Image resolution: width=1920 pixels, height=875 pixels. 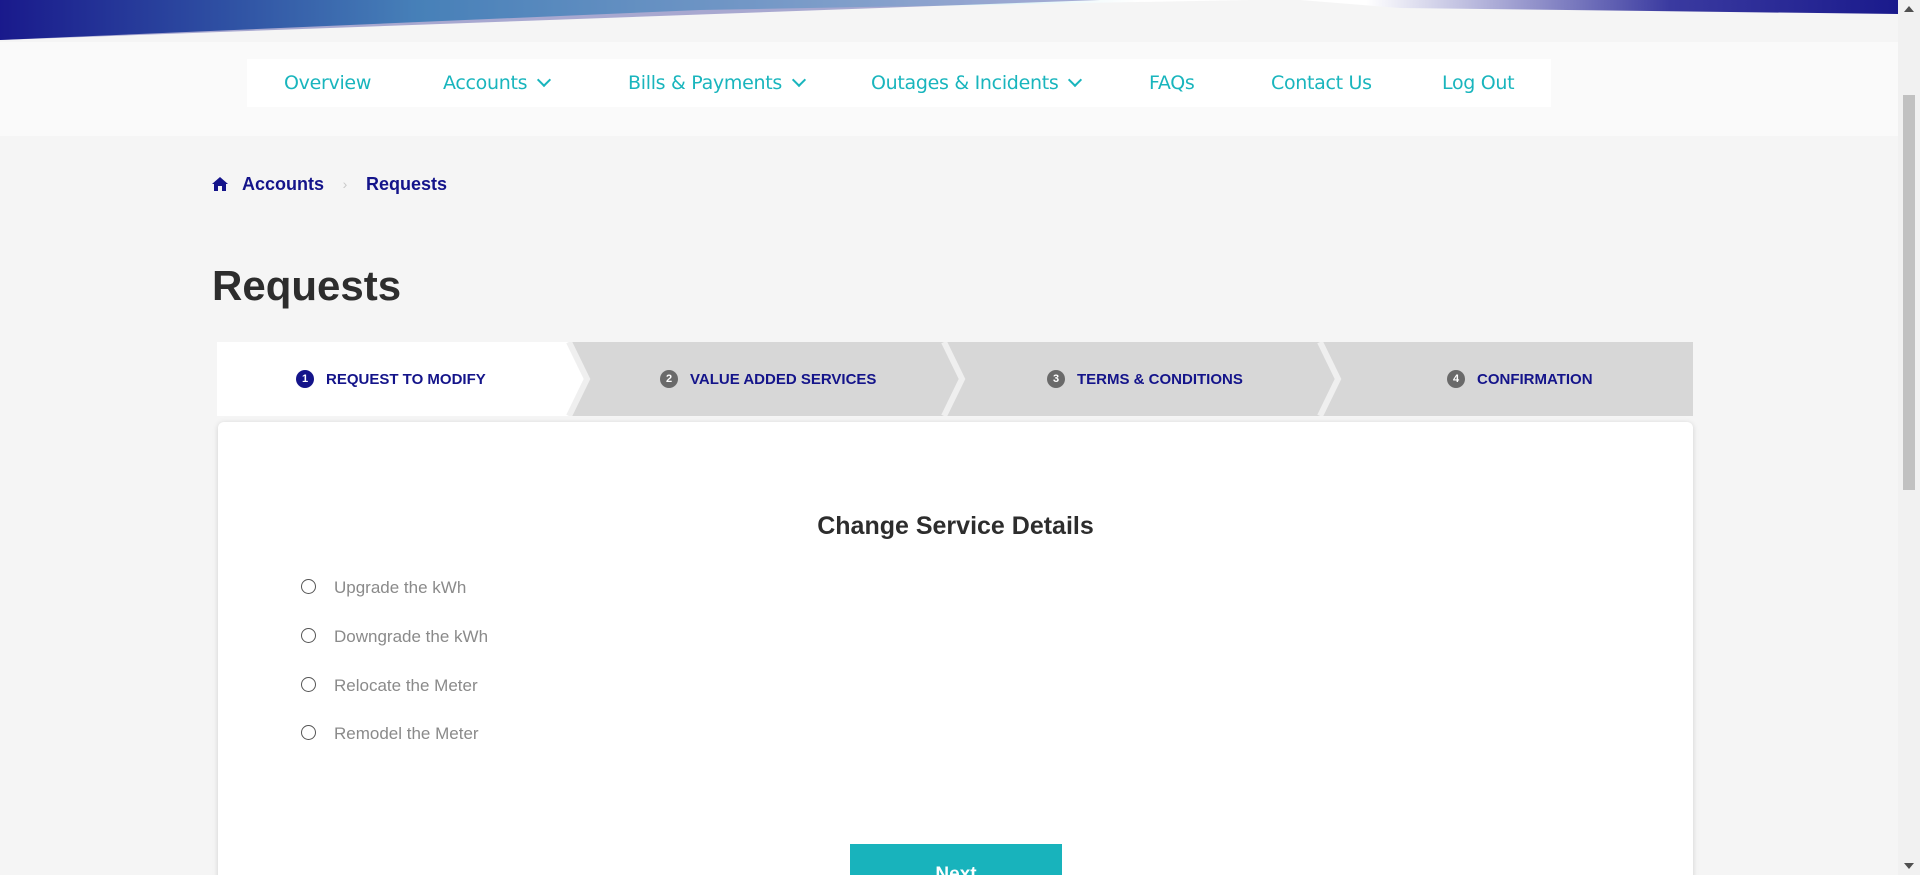 I want to click on step-value-added-services: 2 VALUE ADDED SERVICES, so click(x=768, y=379).